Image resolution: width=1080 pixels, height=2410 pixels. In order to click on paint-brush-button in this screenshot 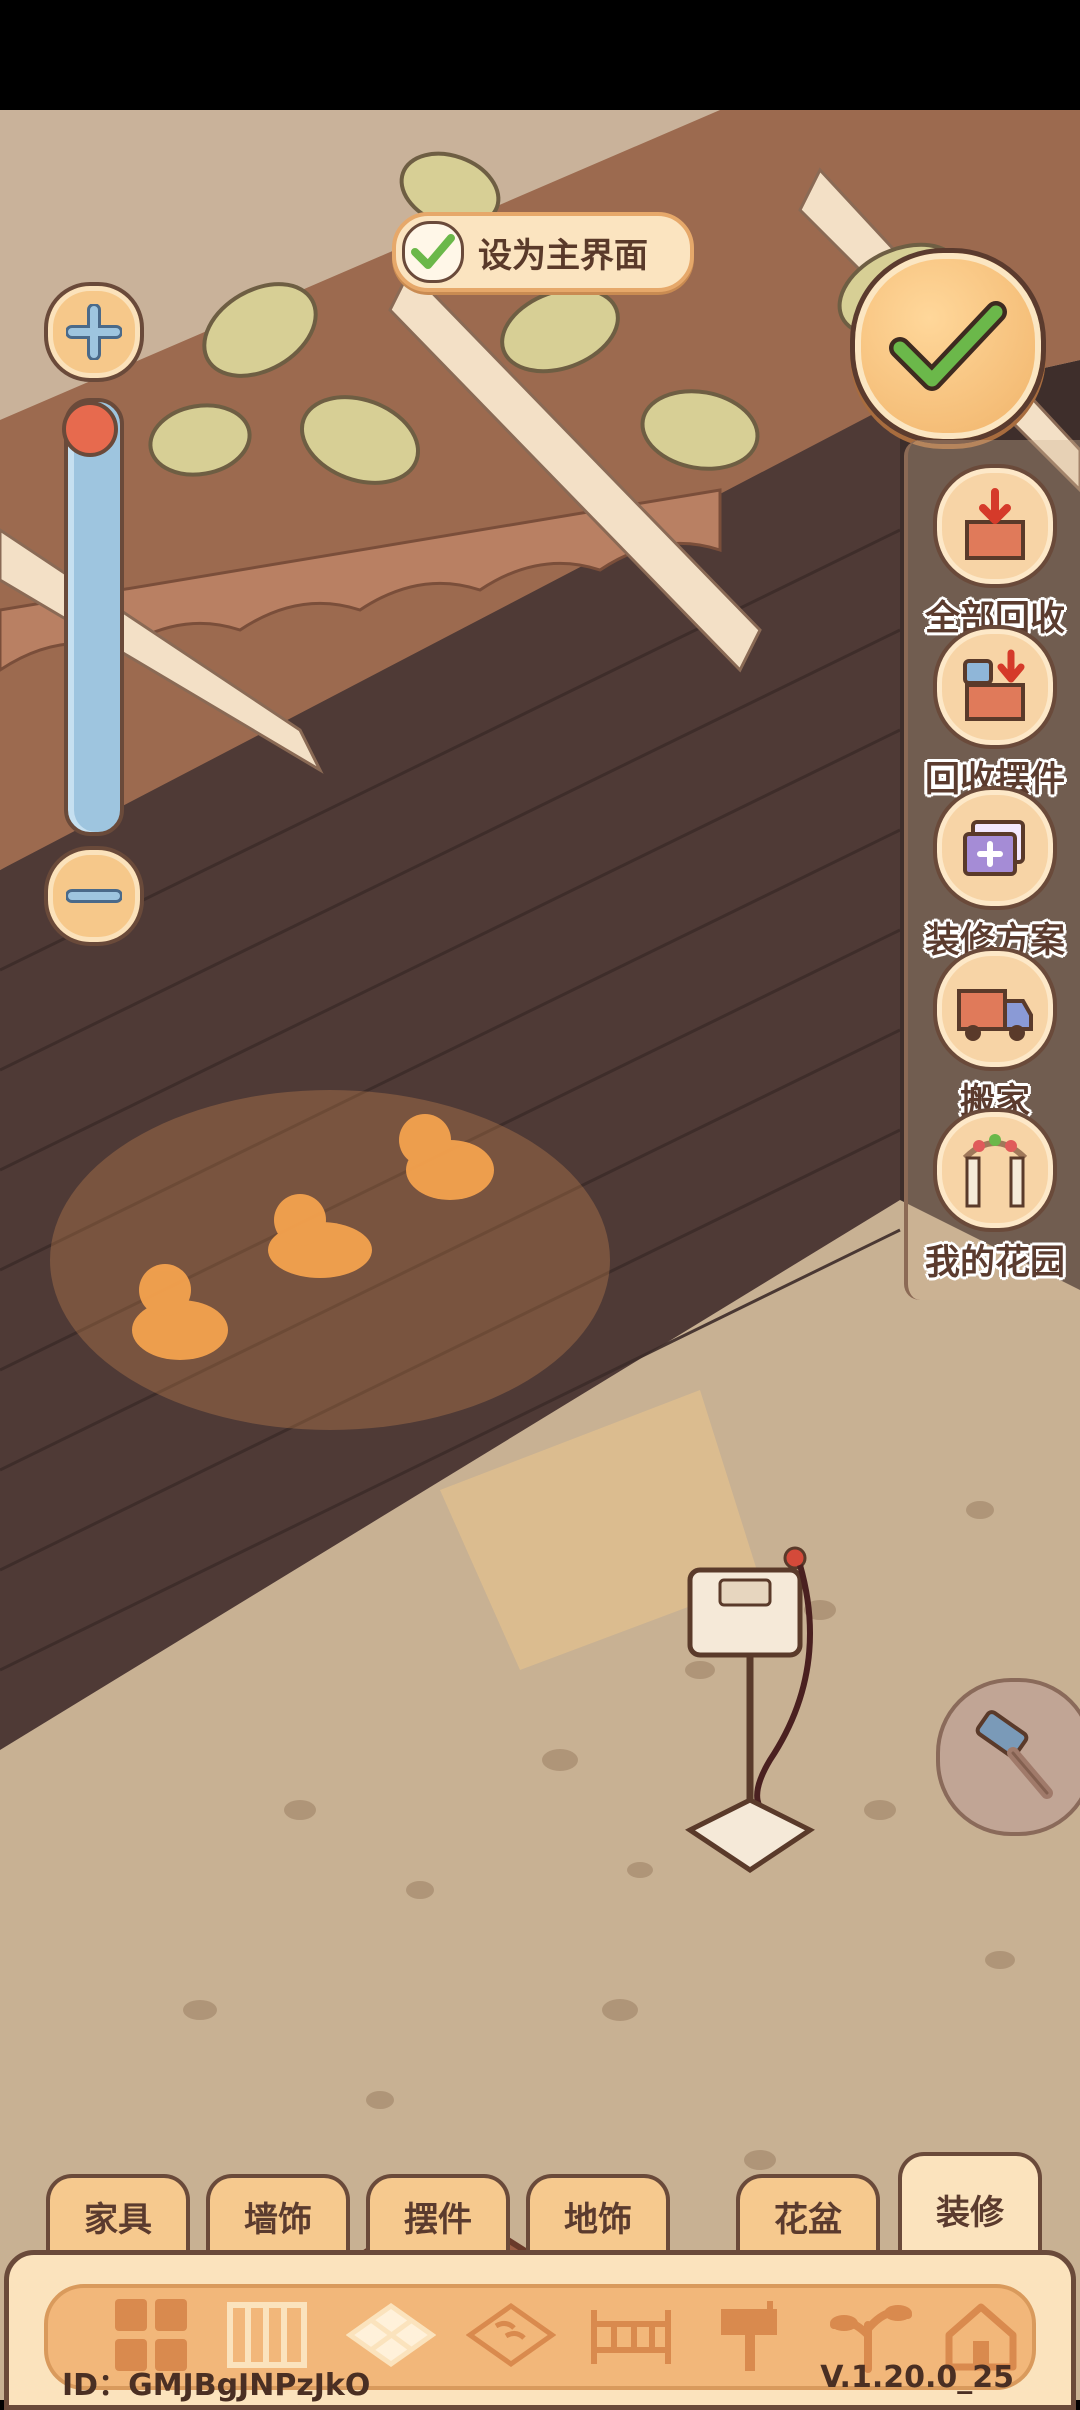, I will do `click(1008, 1757)`.